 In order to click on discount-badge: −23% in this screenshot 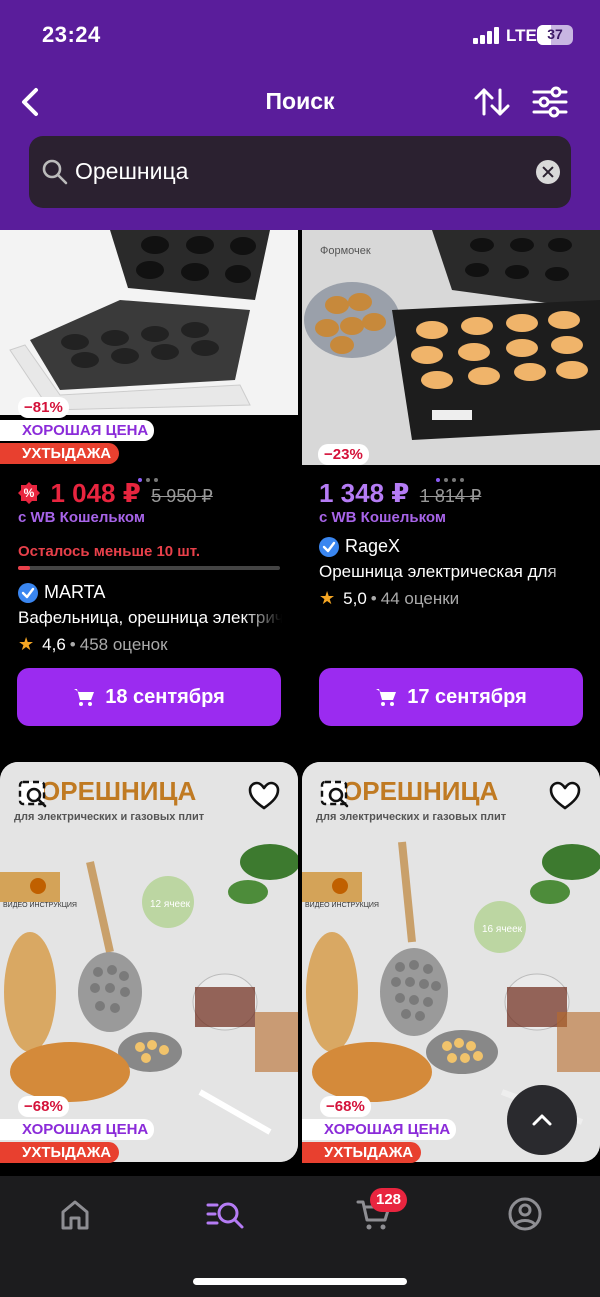, I will do `click(343, 454)`.